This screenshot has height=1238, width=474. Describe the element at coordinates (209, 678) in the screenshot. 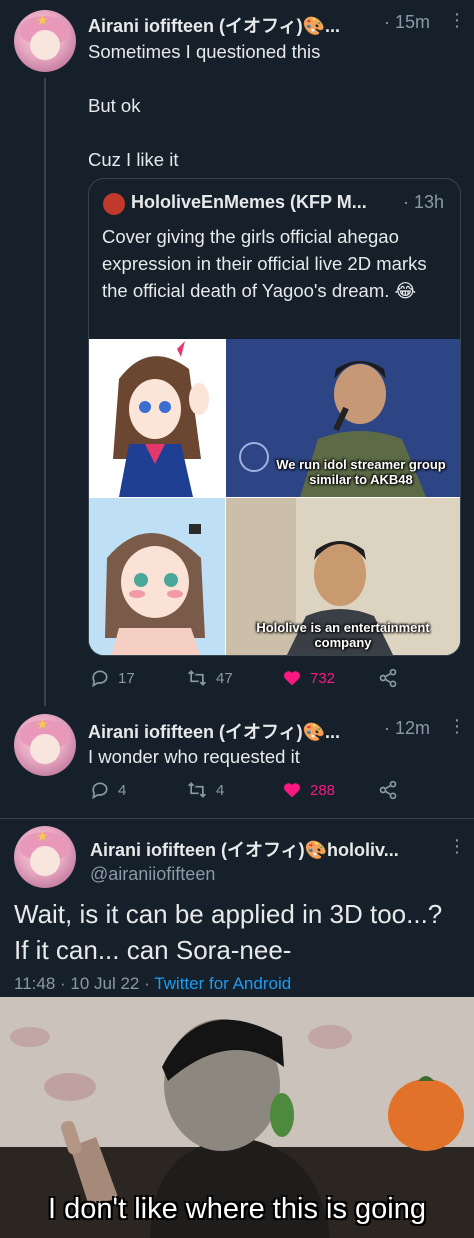

I see `retweet-button: 47` at that location.